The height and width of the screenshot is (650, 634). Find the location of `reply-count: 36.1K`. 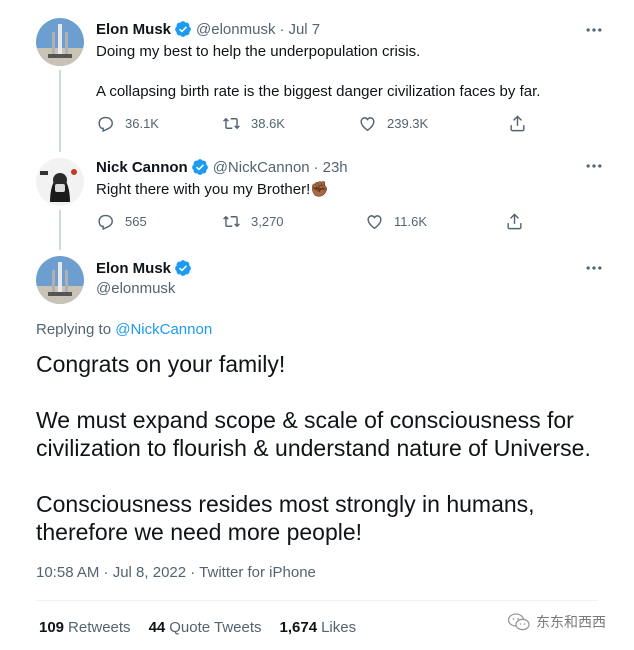

reply-count: 36.1K is located at coordinates (142, 123).